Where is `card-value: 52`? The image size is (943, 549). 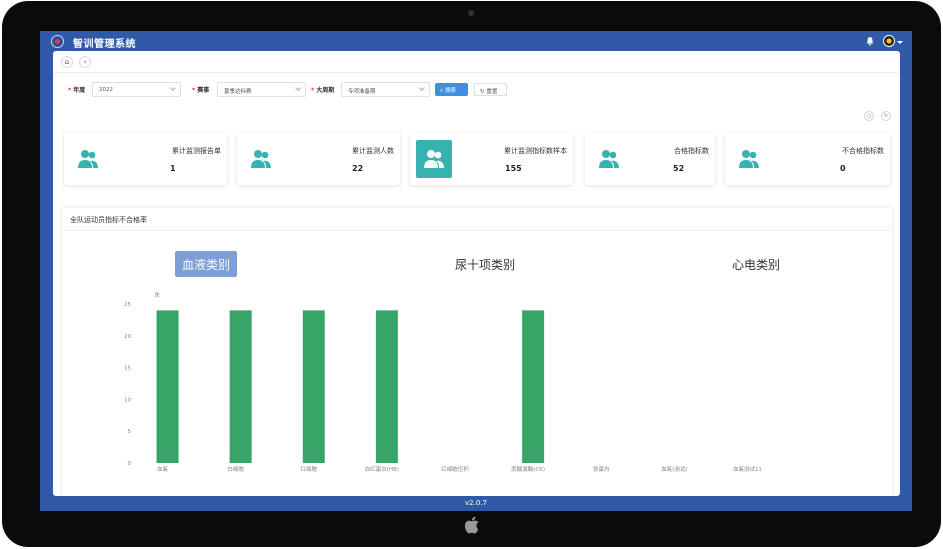 card-value: 52 is located at coordinates (679, 168).